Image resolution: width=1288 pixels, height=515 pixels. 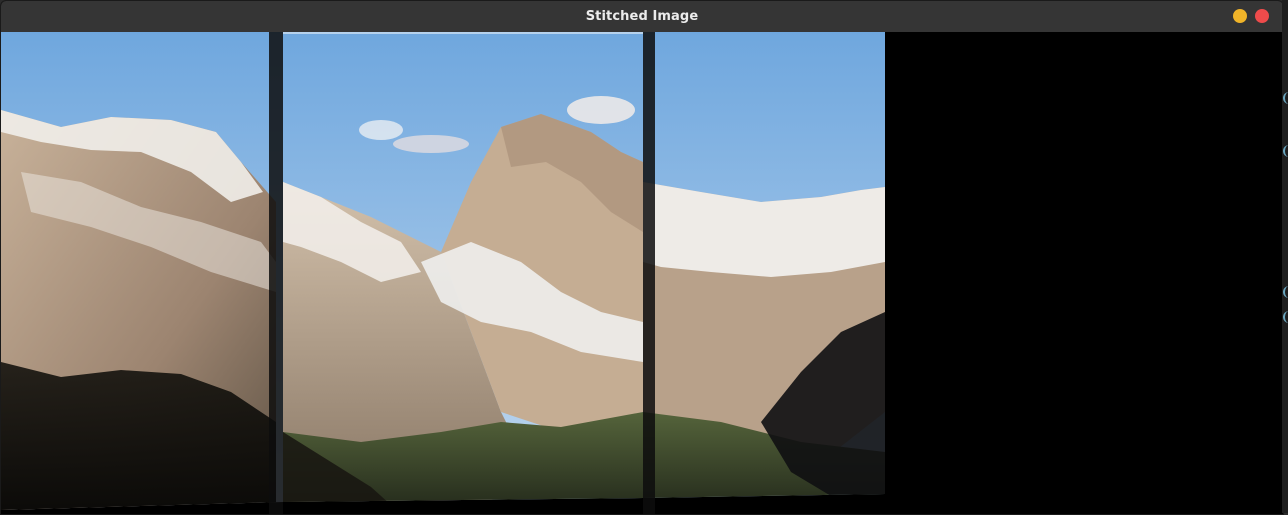 I want to click on title-bar: Stitched Image, so click(x=642, y=16).